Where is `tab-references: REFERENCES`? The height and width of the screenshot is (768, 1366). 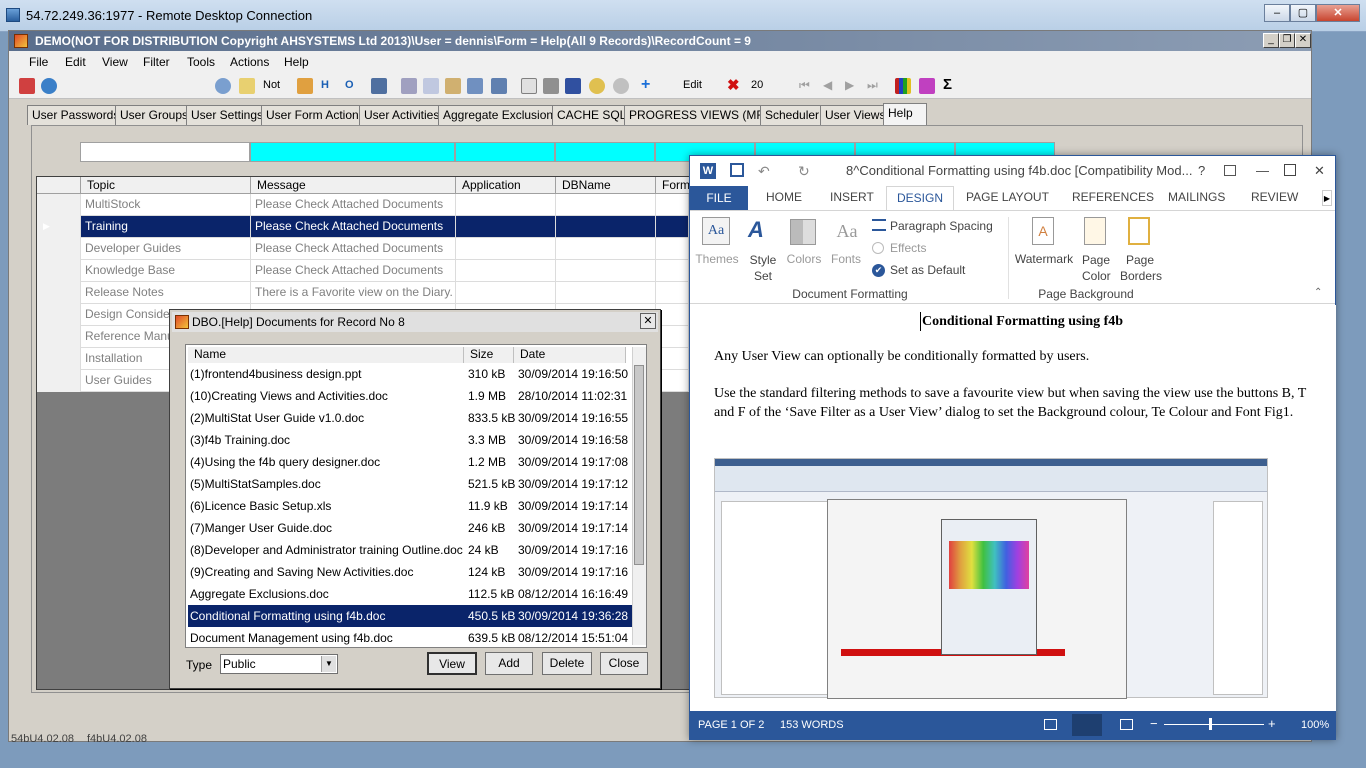
tab-references: REFERENCES is located at coordinates (1113, 197).